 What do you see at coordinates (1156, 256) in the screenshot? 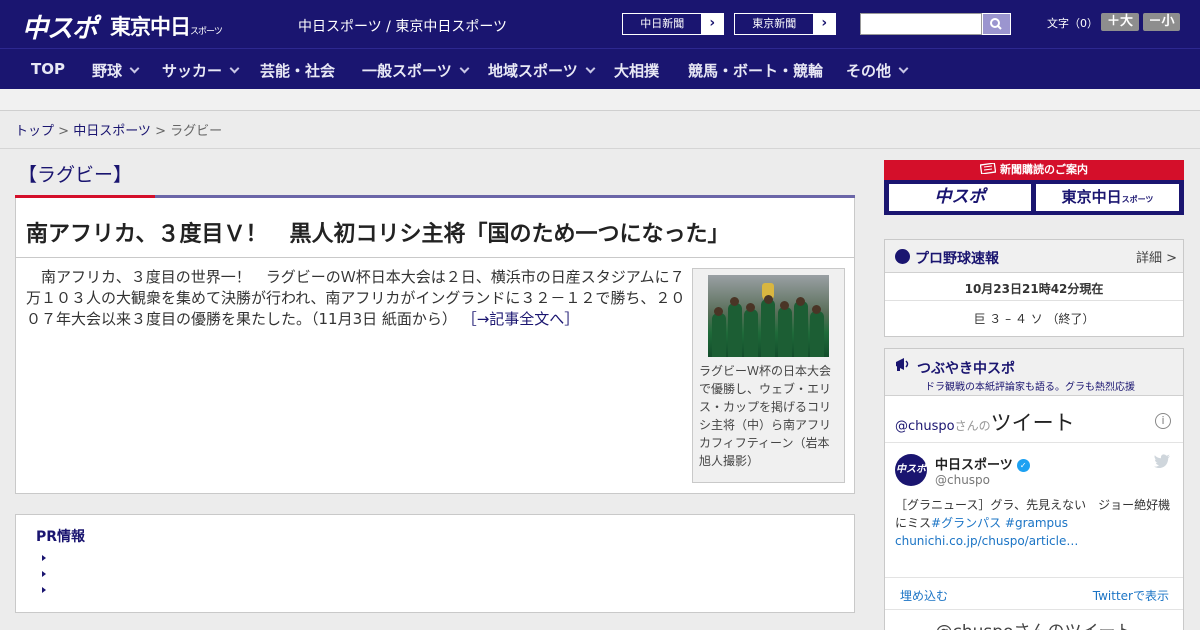
I see `baseball-detail-link: 詳細 >` at bounding box center [1156, 256].